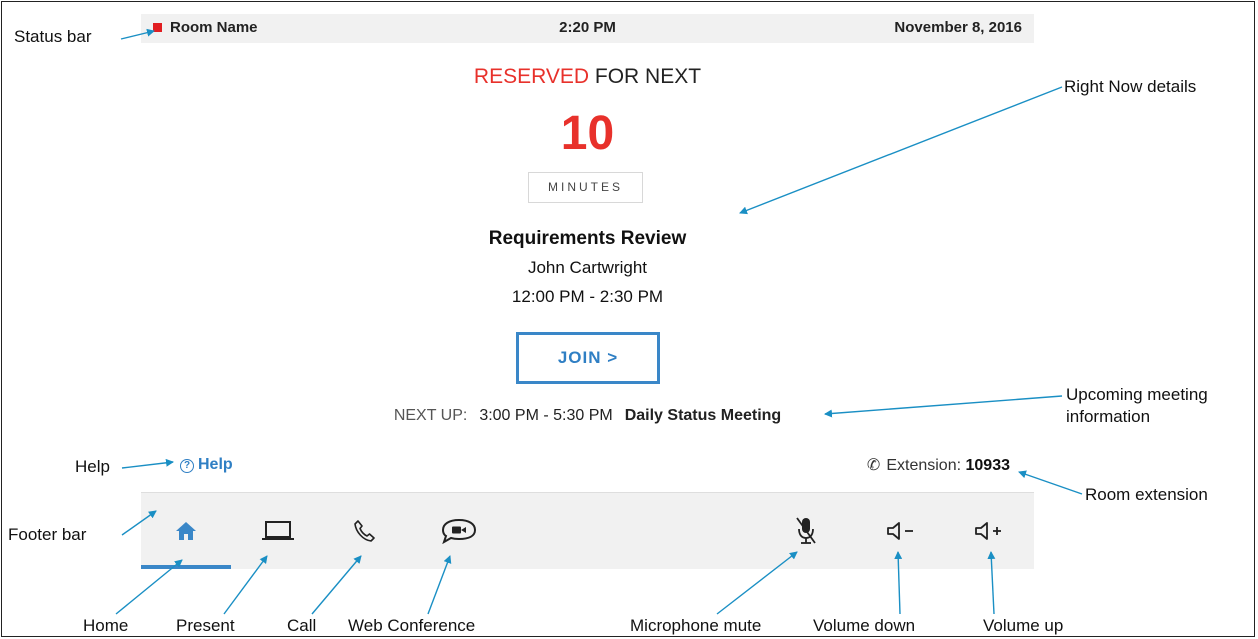 Image resolution: width=1258 pixels, height=639 pixels. What do you see at coordinates (1050, 482) in the screenshot?
I see `arrow-room-extension` at bounding box center [1050, 482].